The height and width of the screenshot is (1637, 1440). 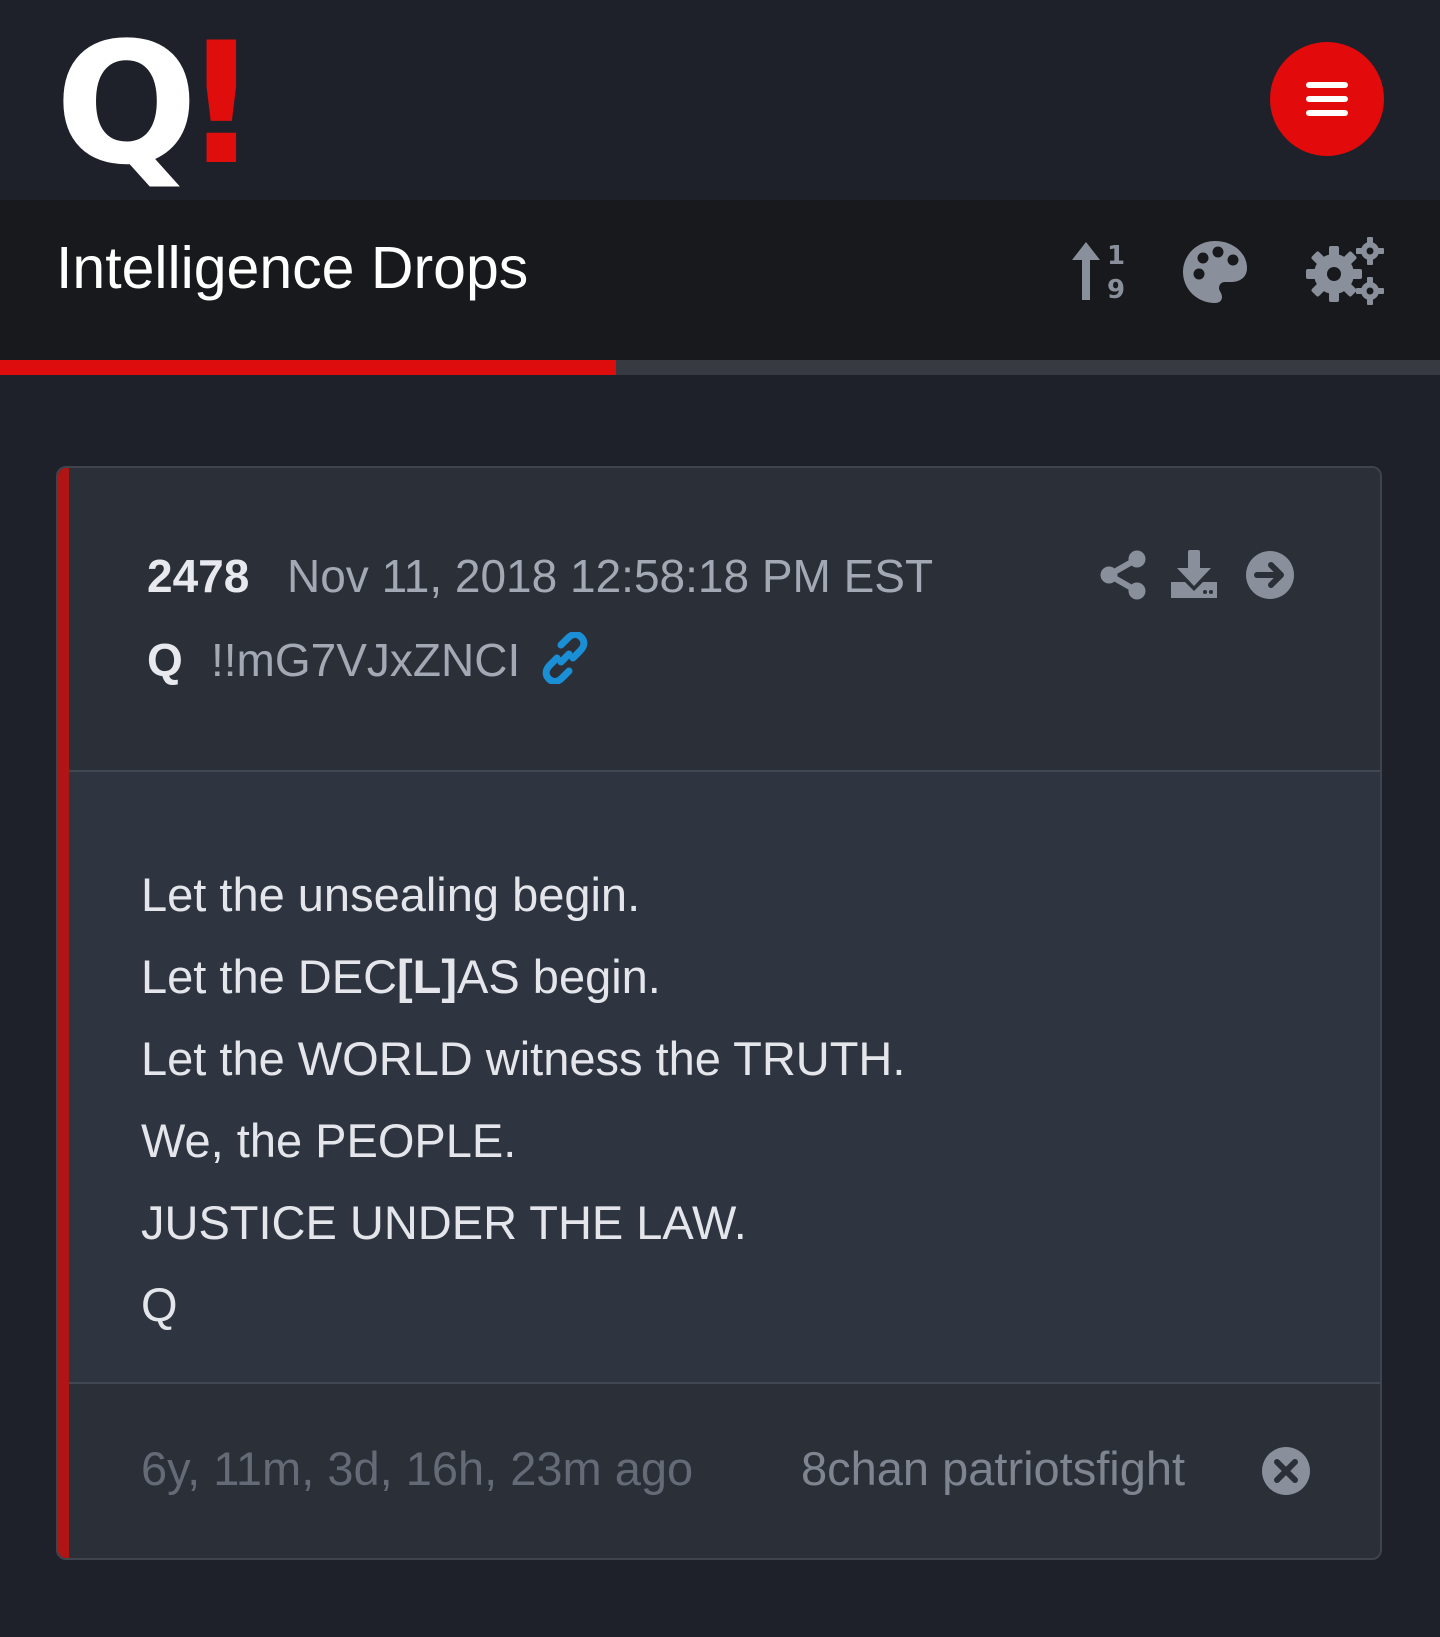 What do you see at coordinates (993, 1469) in the screenshot?
I see `post-source: 8chan patriotsfight` at bounding box center [993, 1469].